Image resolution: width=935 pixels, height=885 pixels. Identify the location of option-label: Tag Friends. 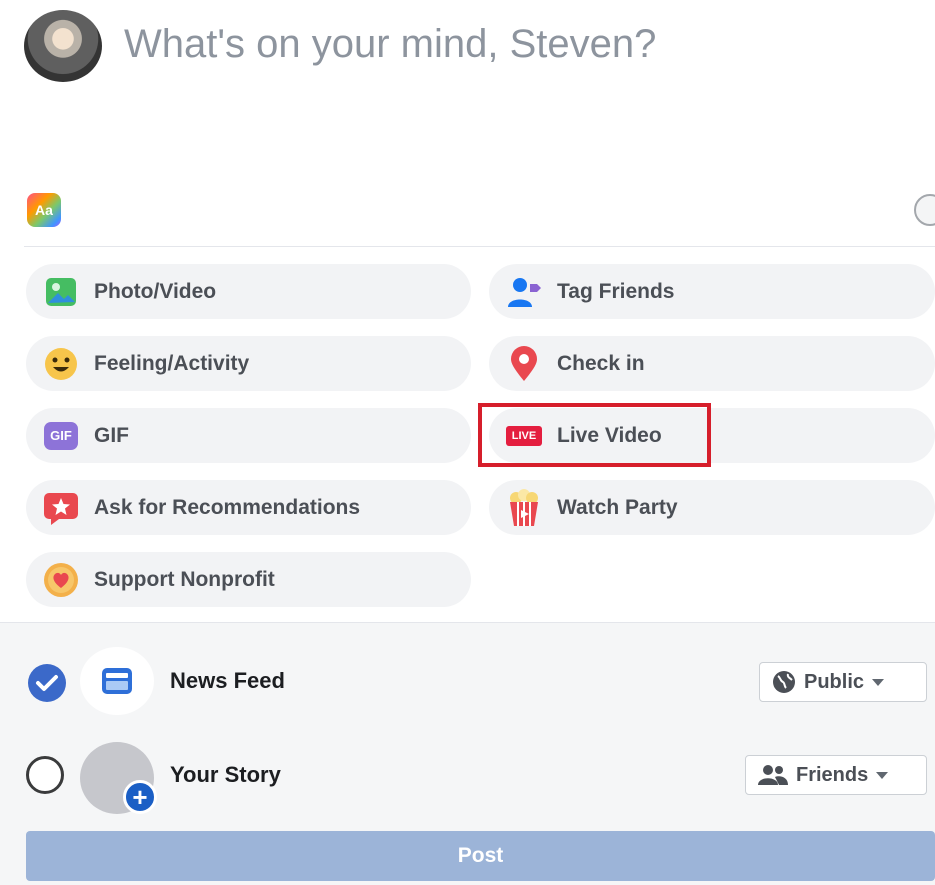
(616, 291).